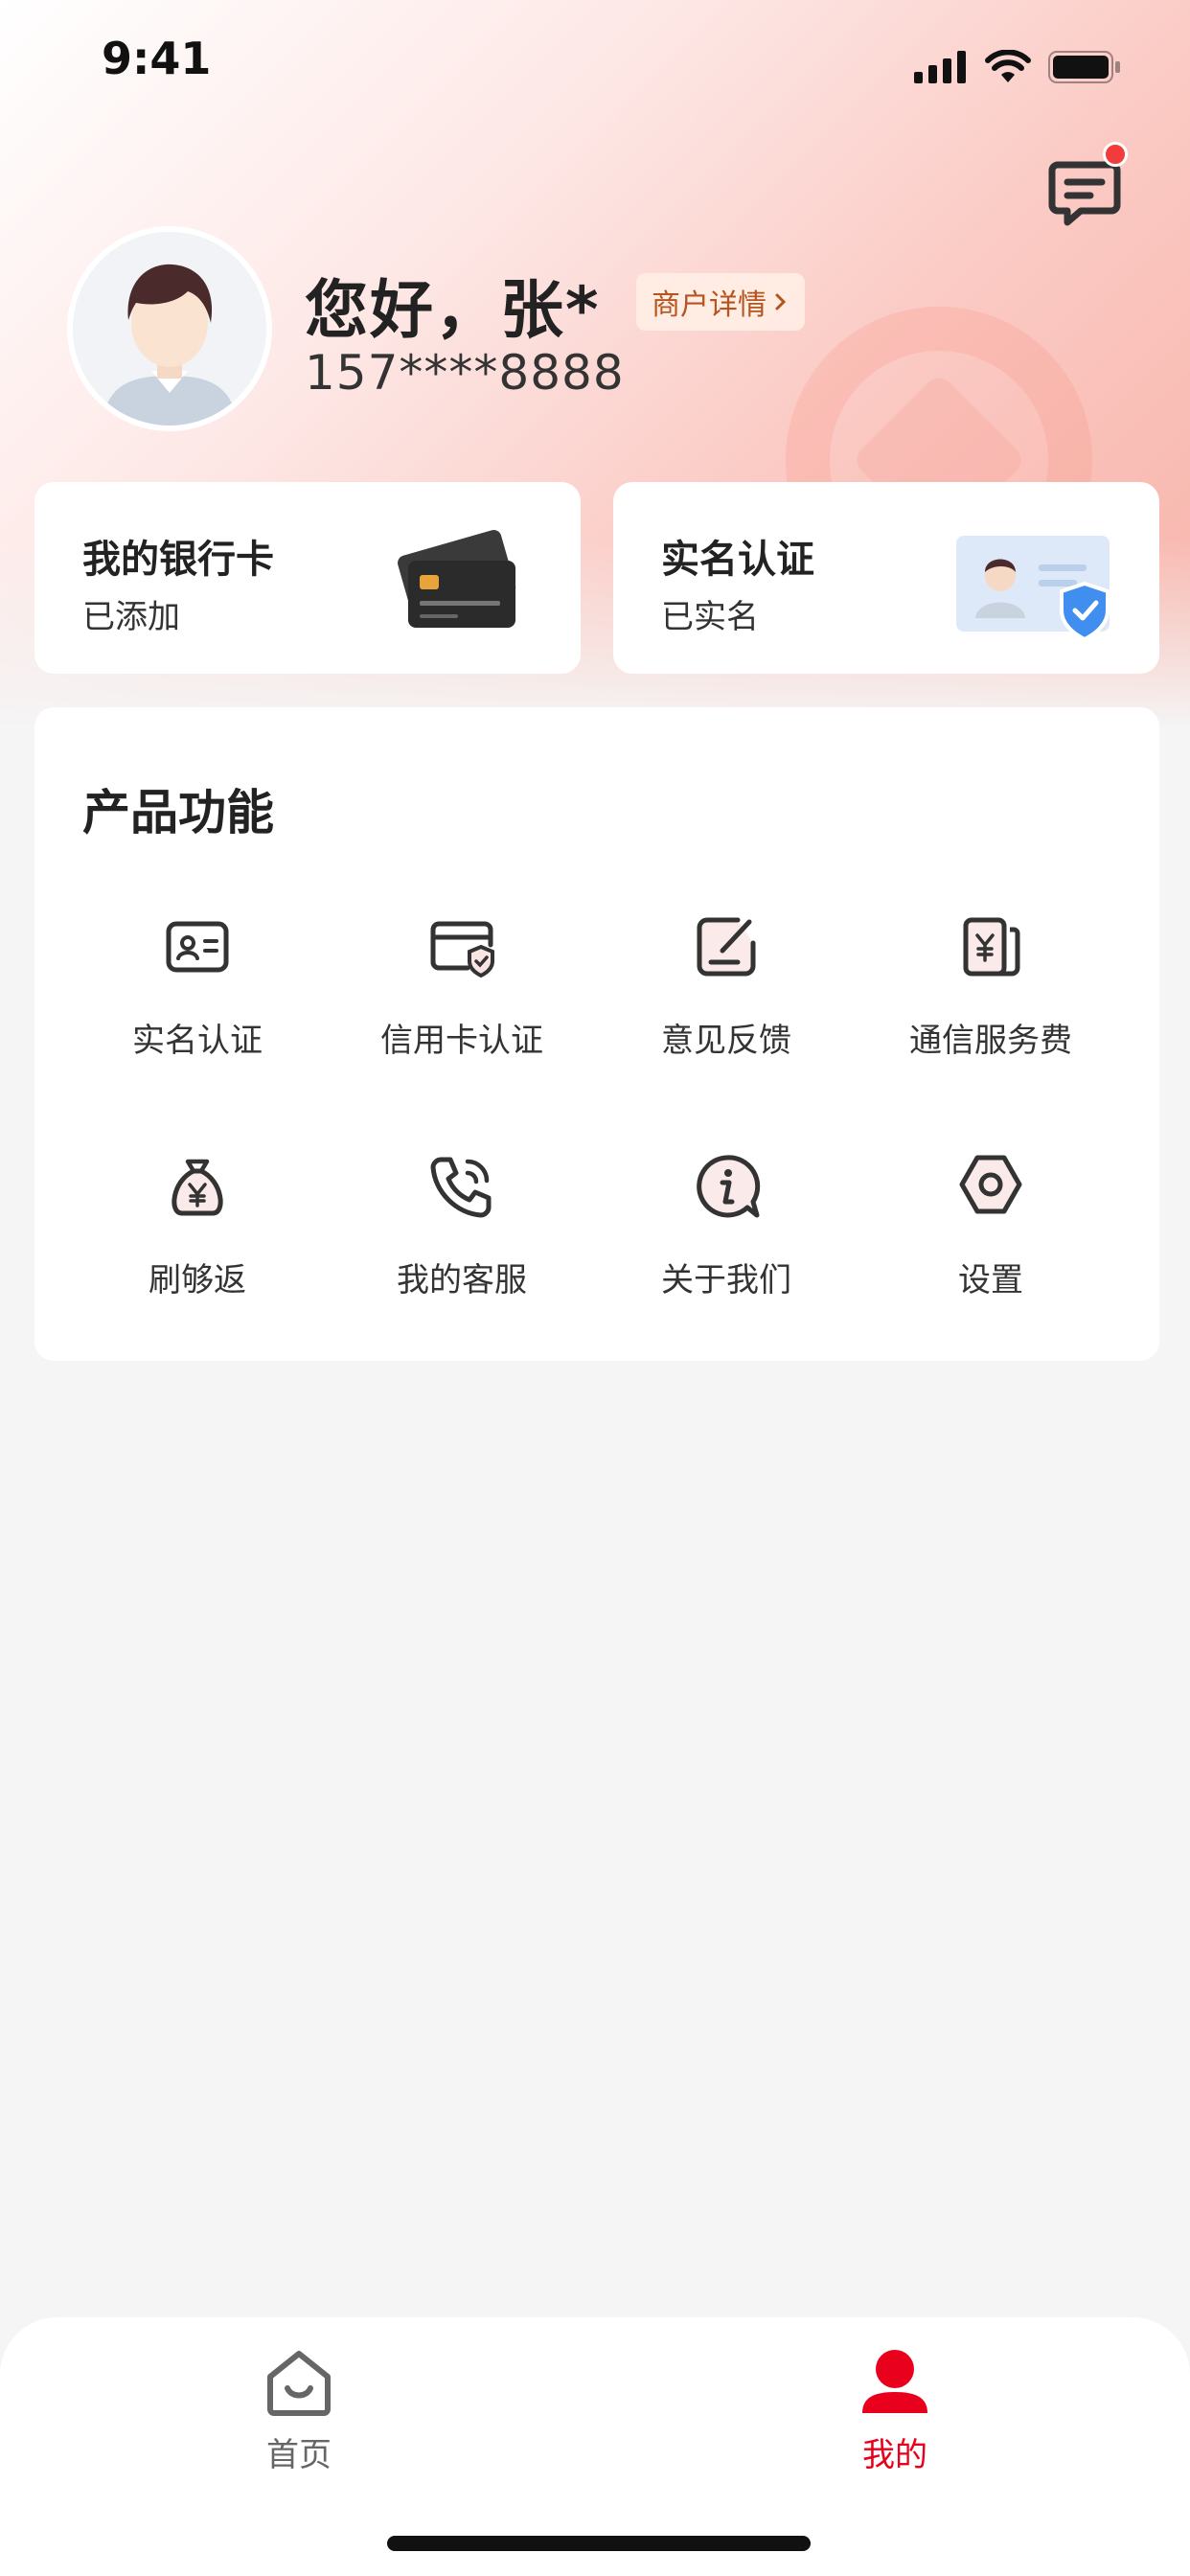 The width and height of the screenshot is (1190, 2576). I want to click on id-card-icon, so click(198, 947).